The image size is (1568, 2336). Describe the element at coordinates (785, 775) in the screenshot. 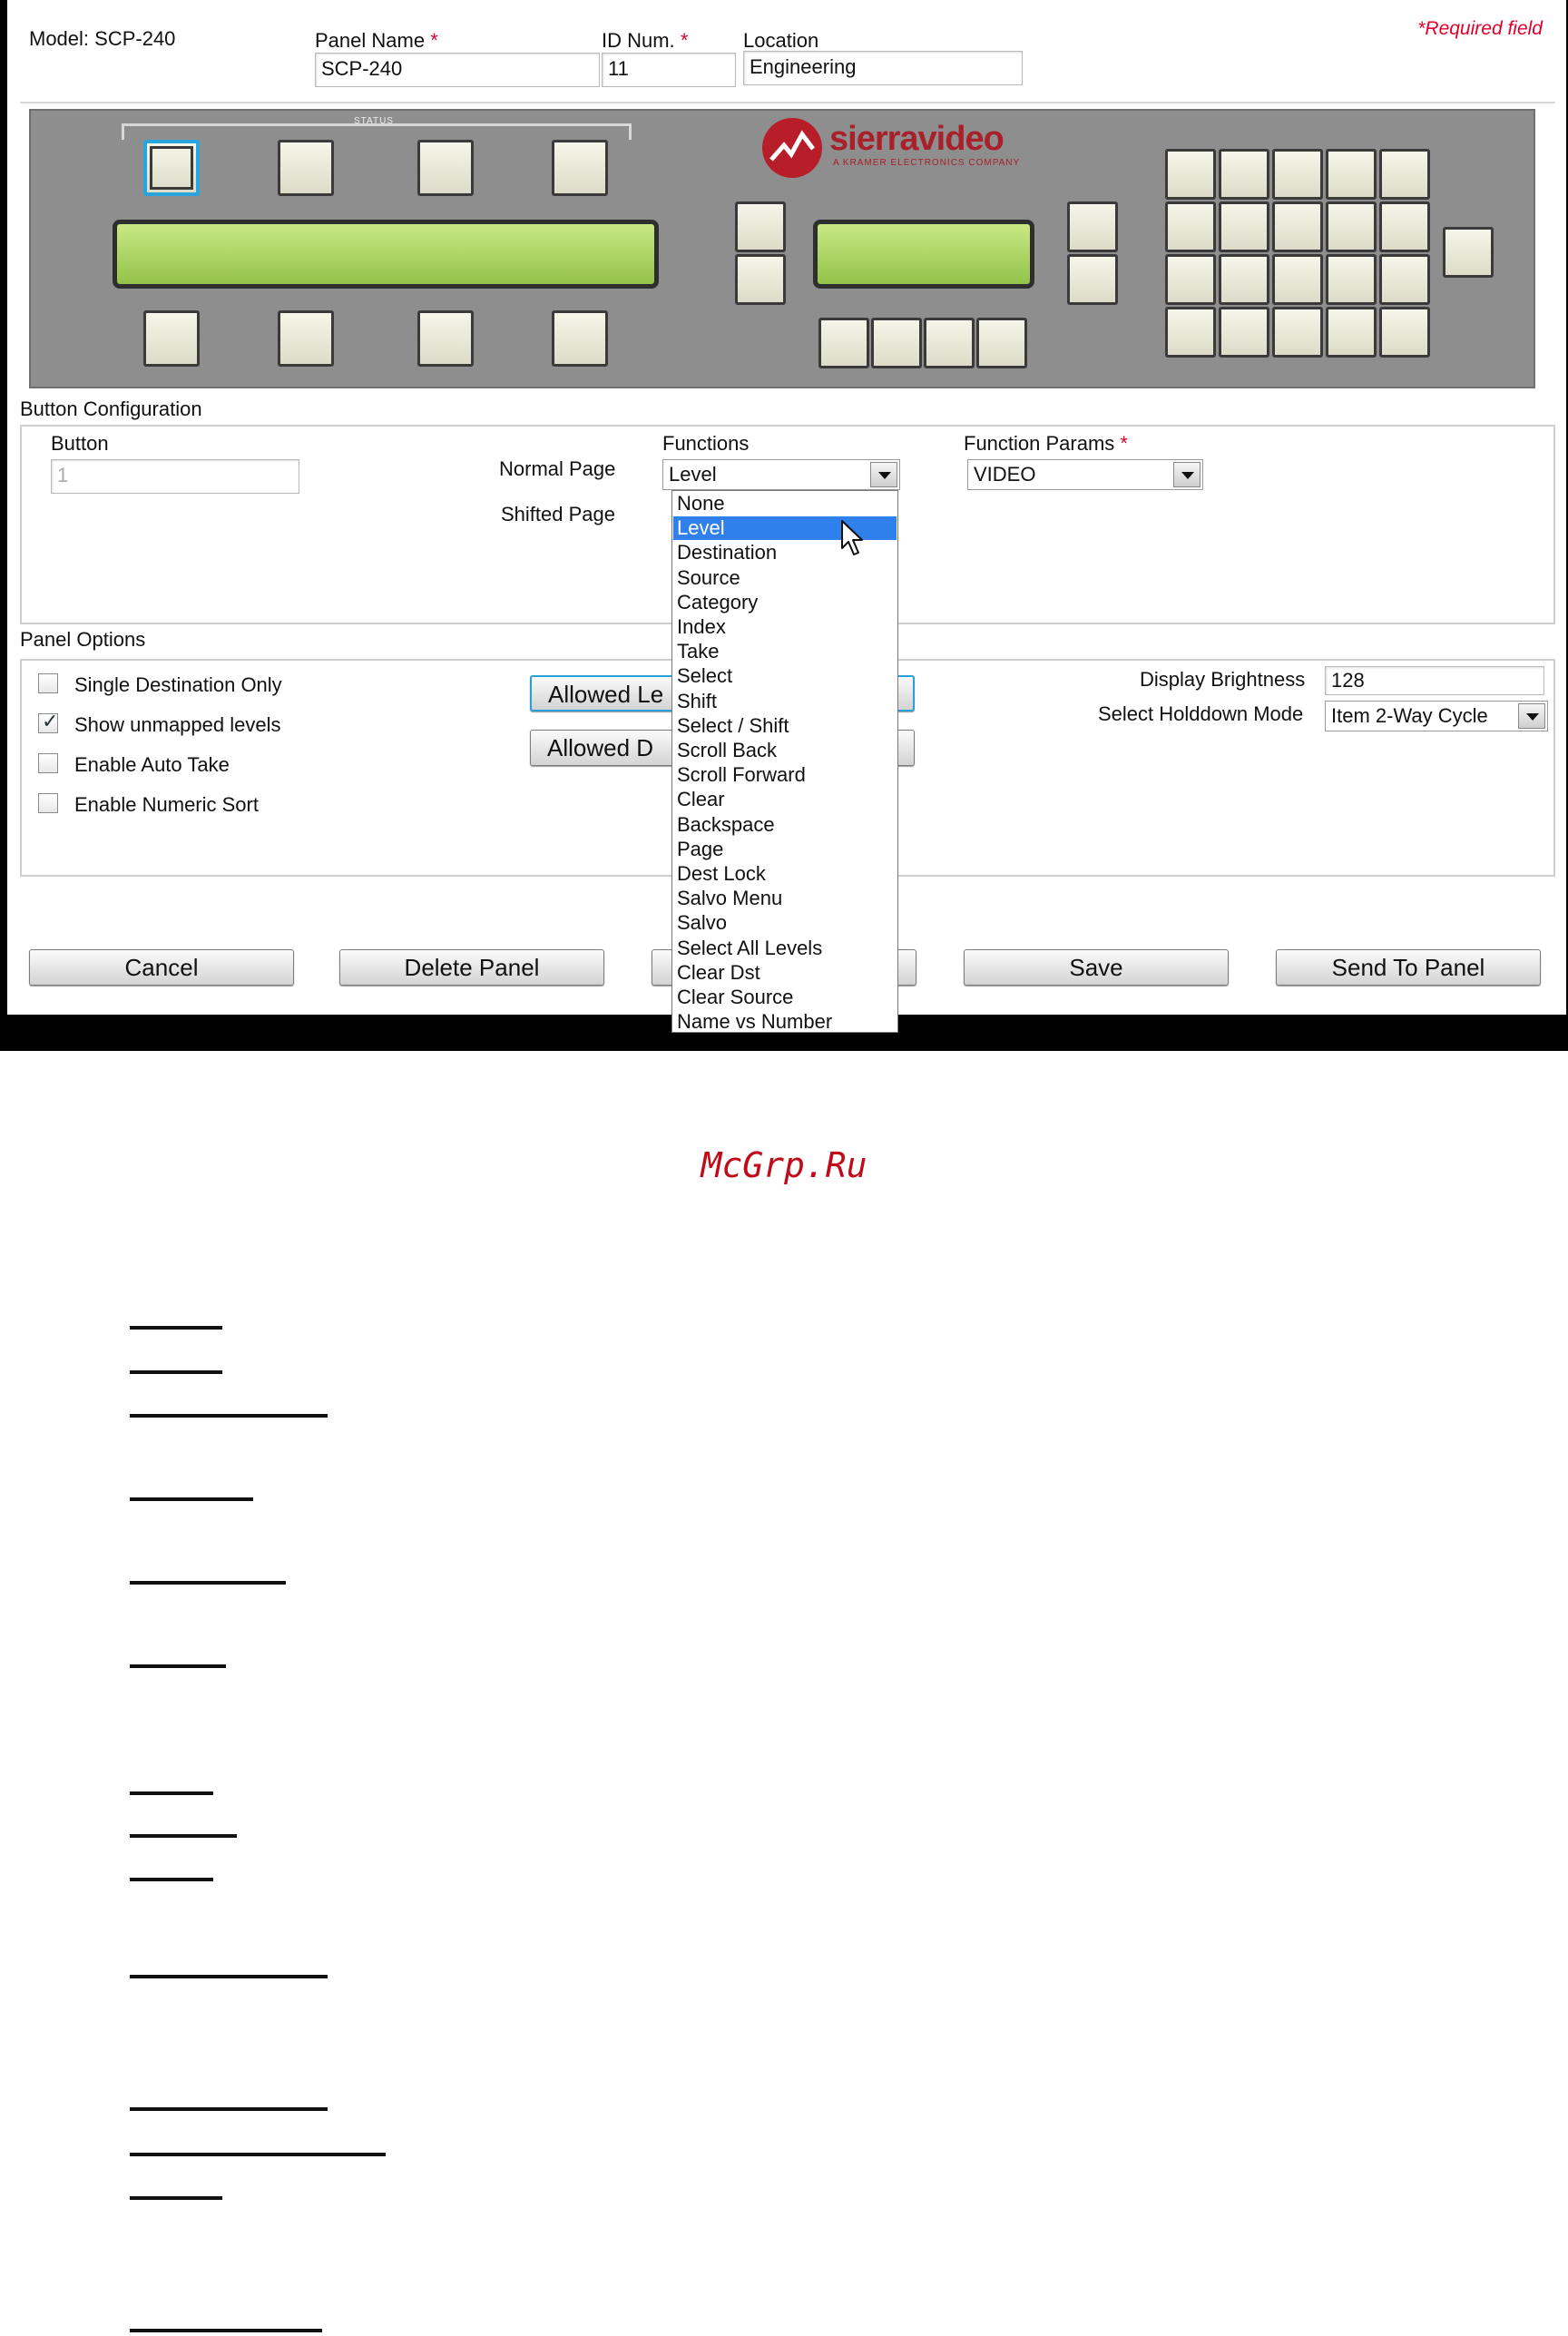

I see `dropdown-option: Scroll Forward` at that location.